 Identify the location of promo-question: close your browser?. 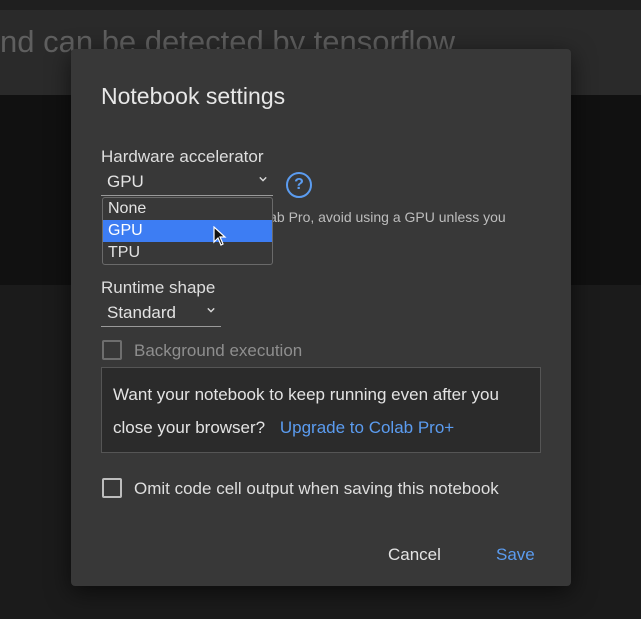
(189, 427).